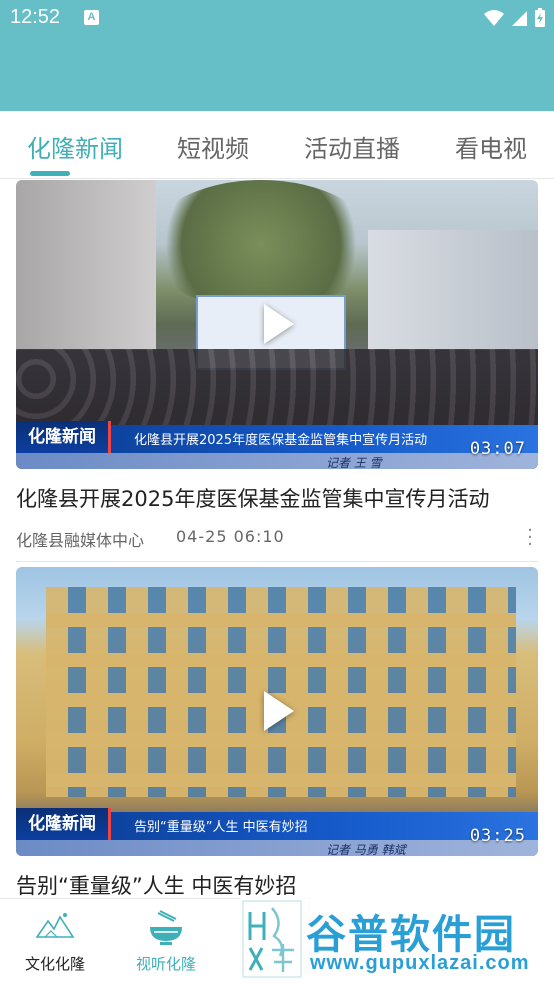 The height and width of the screenshot is (984, 554). I want to click on mountain-icon, so click(55, 925).